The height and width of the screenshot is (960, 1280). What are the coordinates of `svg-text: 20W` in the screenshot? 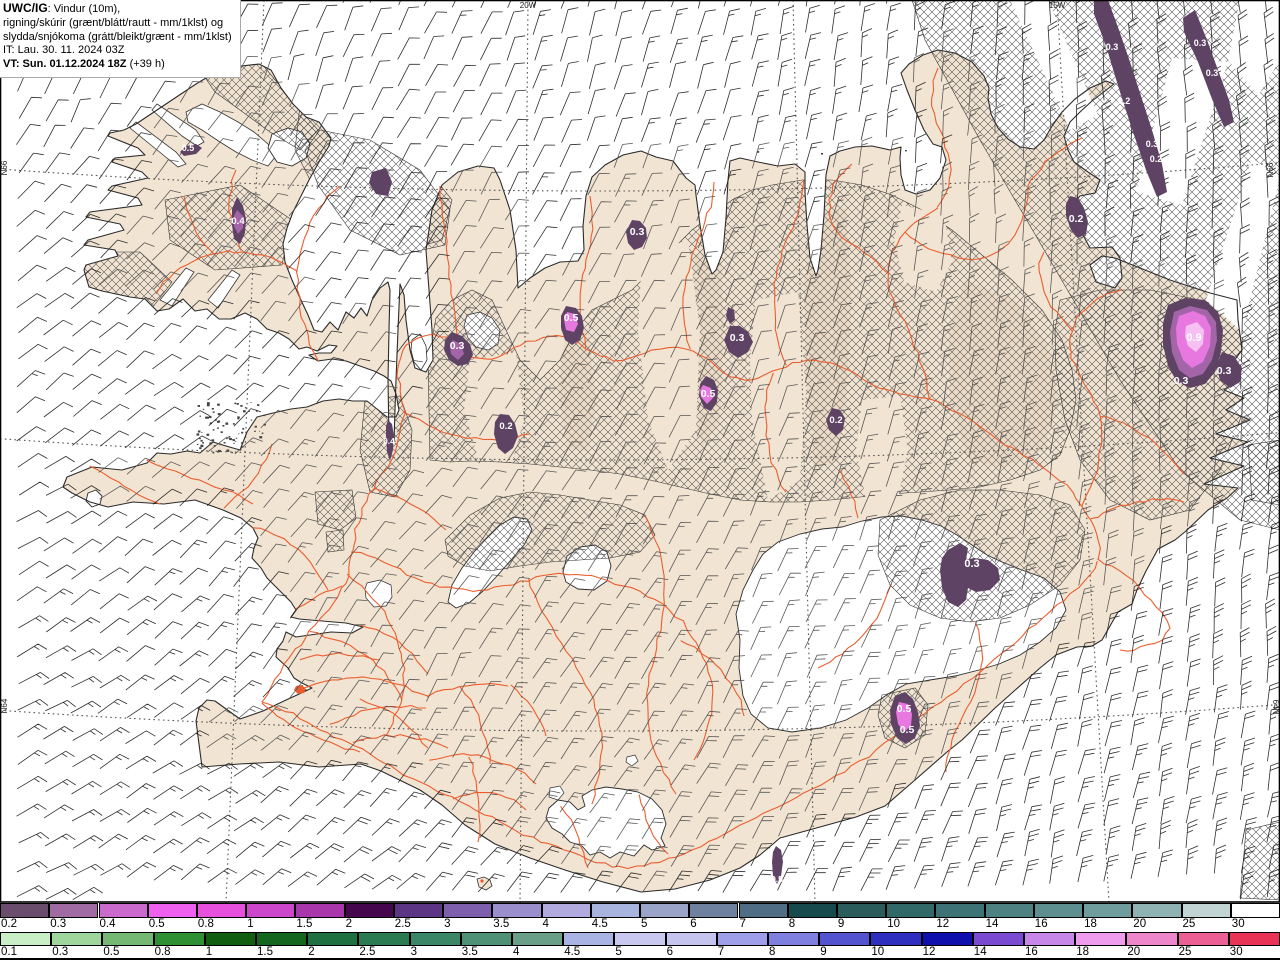 It's located at (528, 5).